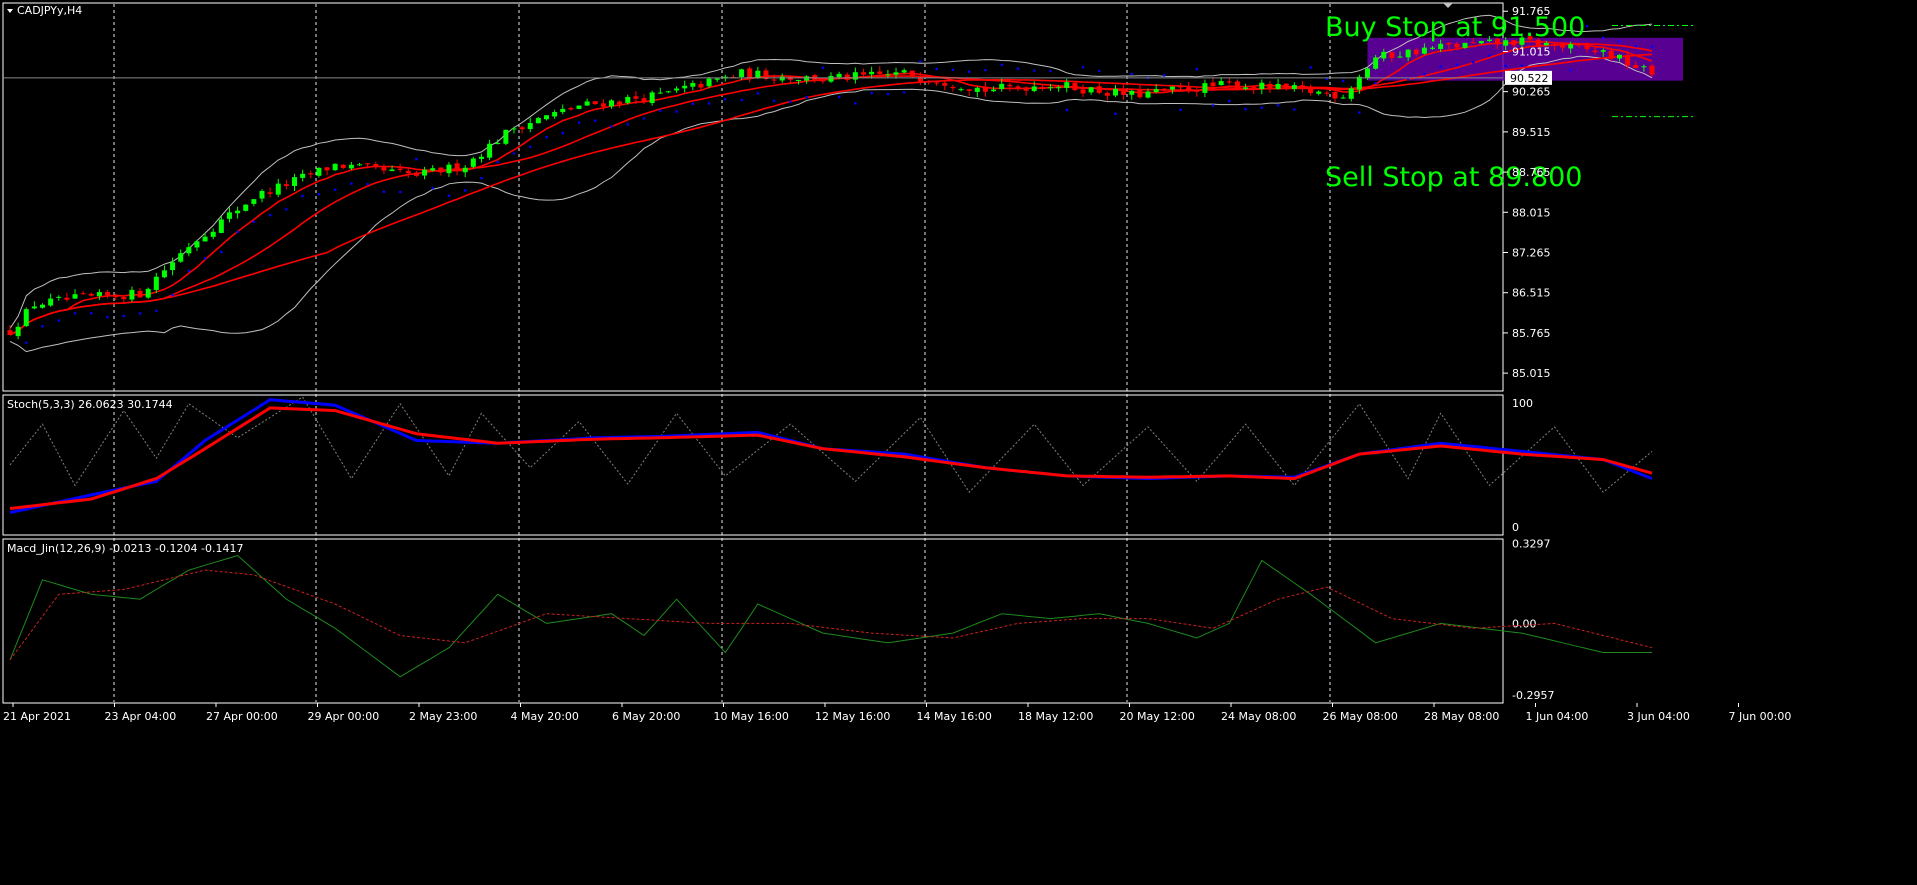 This screenshot has width=1917, height=885. Describe the element at coordinates (954, 716) in the screenshot. I see `time-tick-label: 14 May 16:00` at that location.